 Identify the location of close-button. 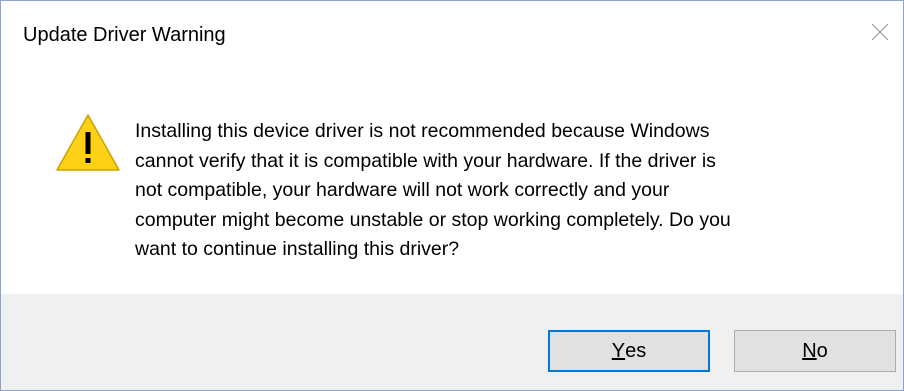
(880, 32).